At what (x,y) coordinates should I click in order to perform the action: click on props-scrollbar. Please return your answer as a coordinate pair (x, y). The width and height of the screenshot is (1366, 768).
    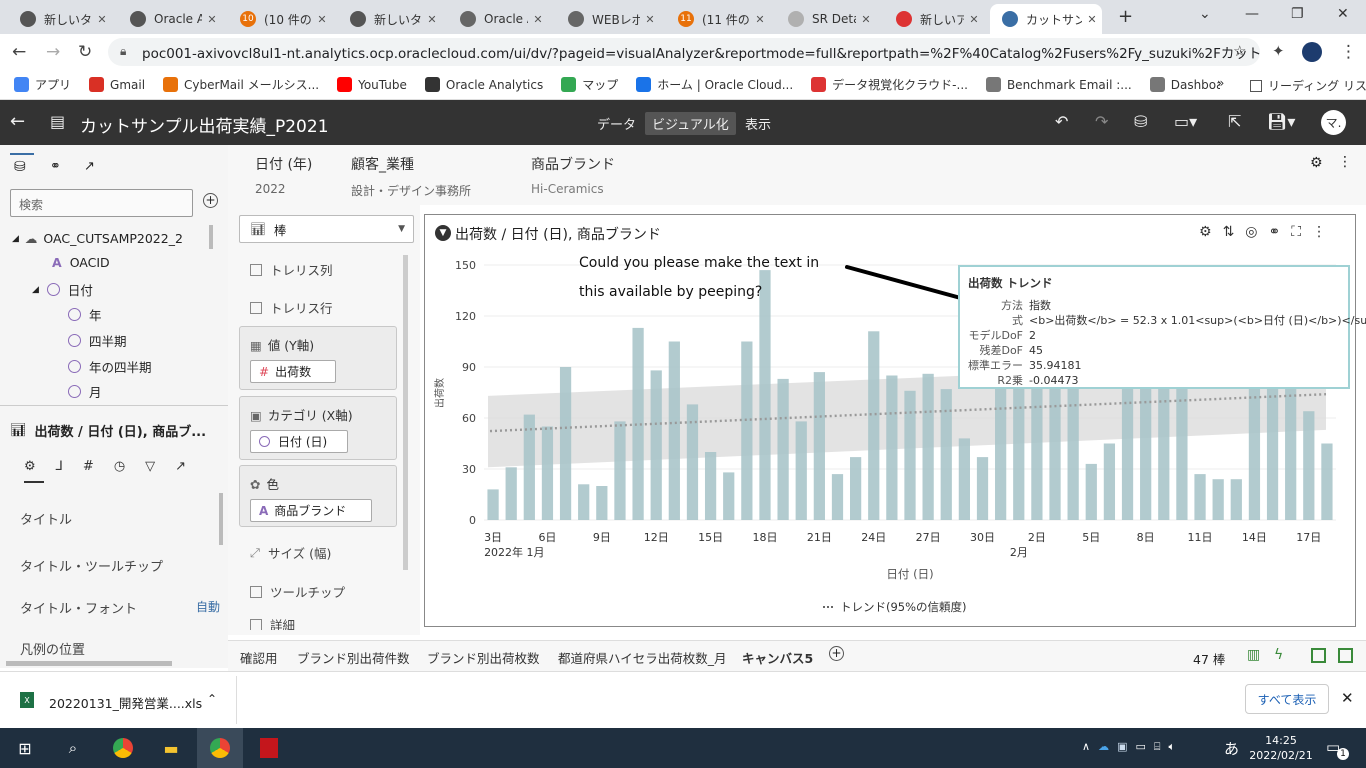
    Looking at the image, I should click on (221, 519).